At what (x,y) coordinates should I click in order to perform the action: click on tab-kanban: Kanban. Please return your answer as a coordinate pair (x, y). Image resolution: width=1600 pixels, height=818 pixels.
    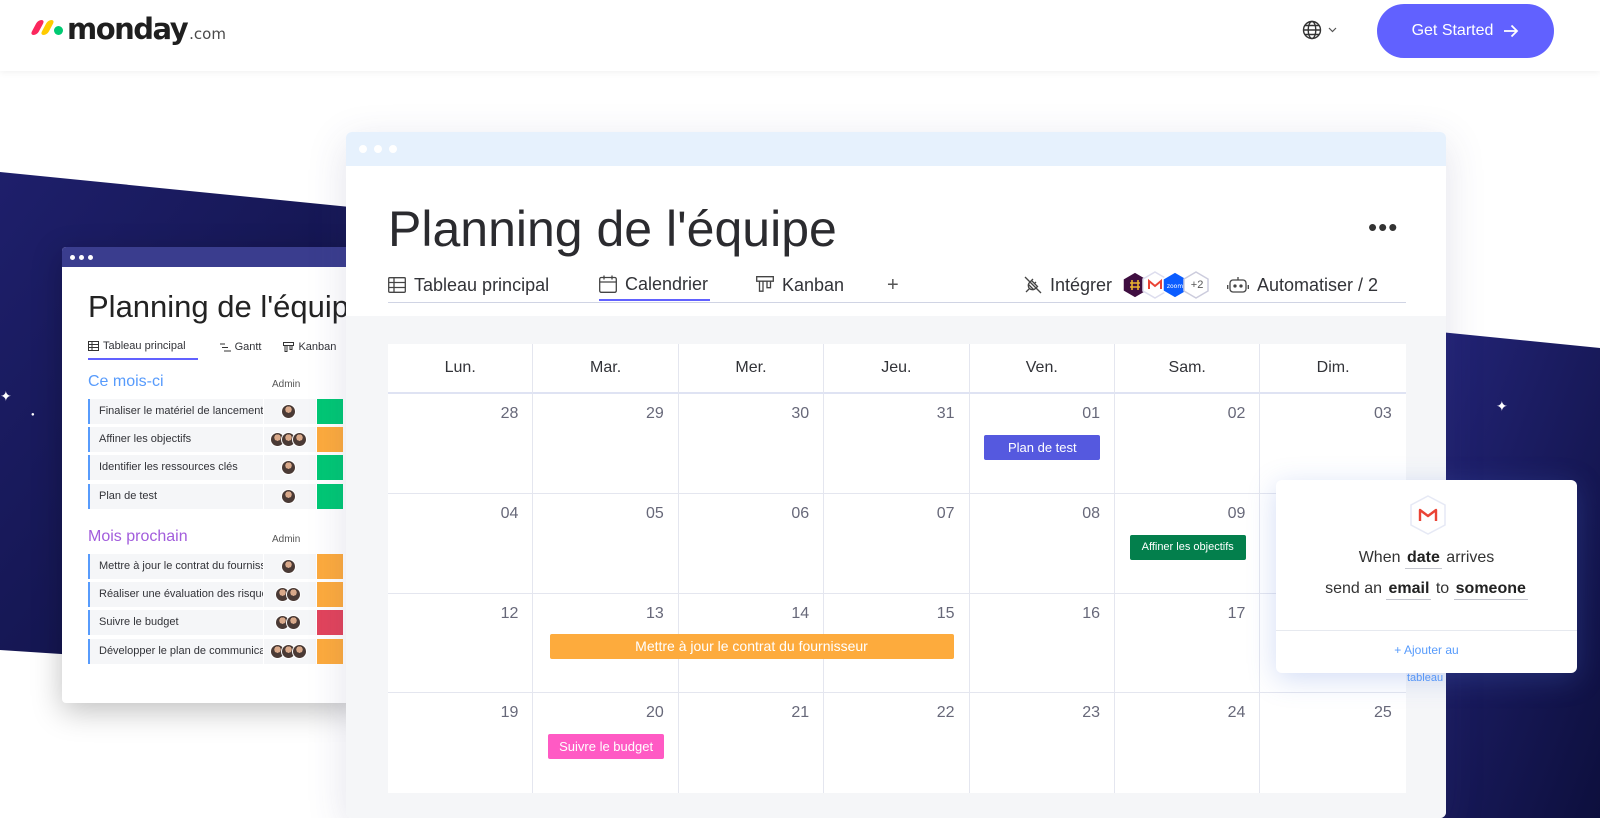
    Looking at the image, I should click on (800, 285).